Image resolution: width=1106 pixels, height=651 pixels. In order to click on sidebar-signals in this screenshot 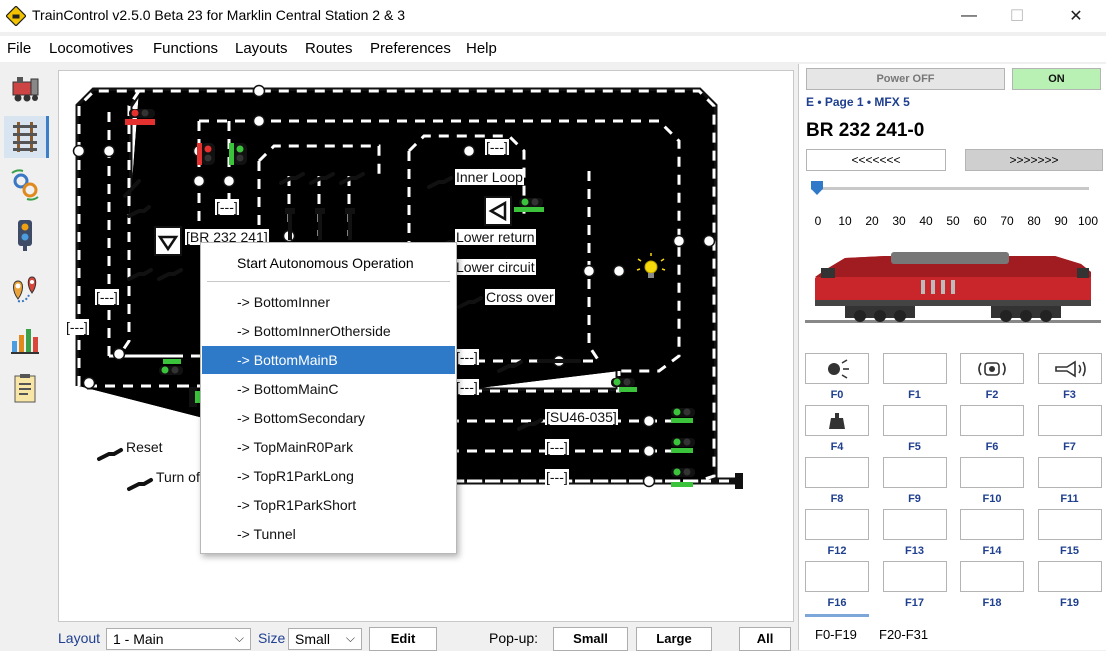, I will do `click(25, 235)`.